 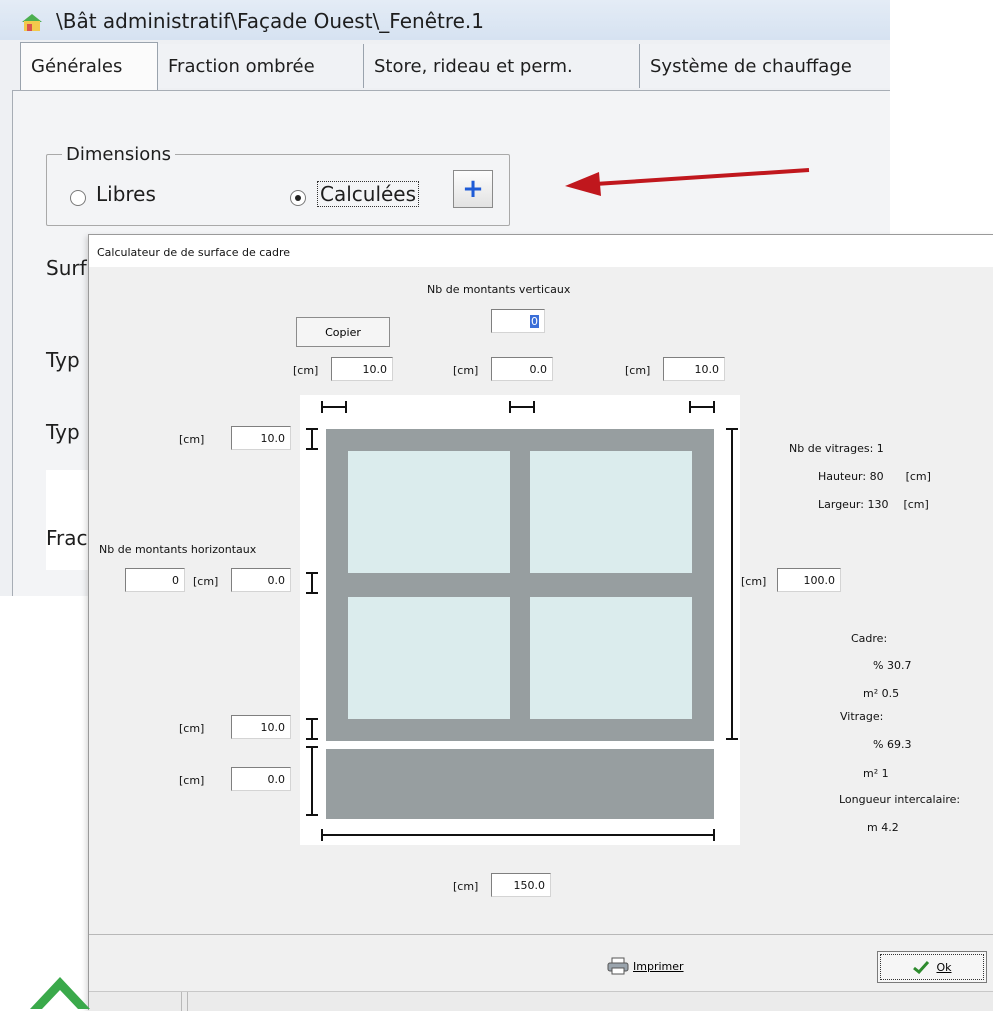 I want to click on print-label: Imprimer, so click(x=658, y=966).